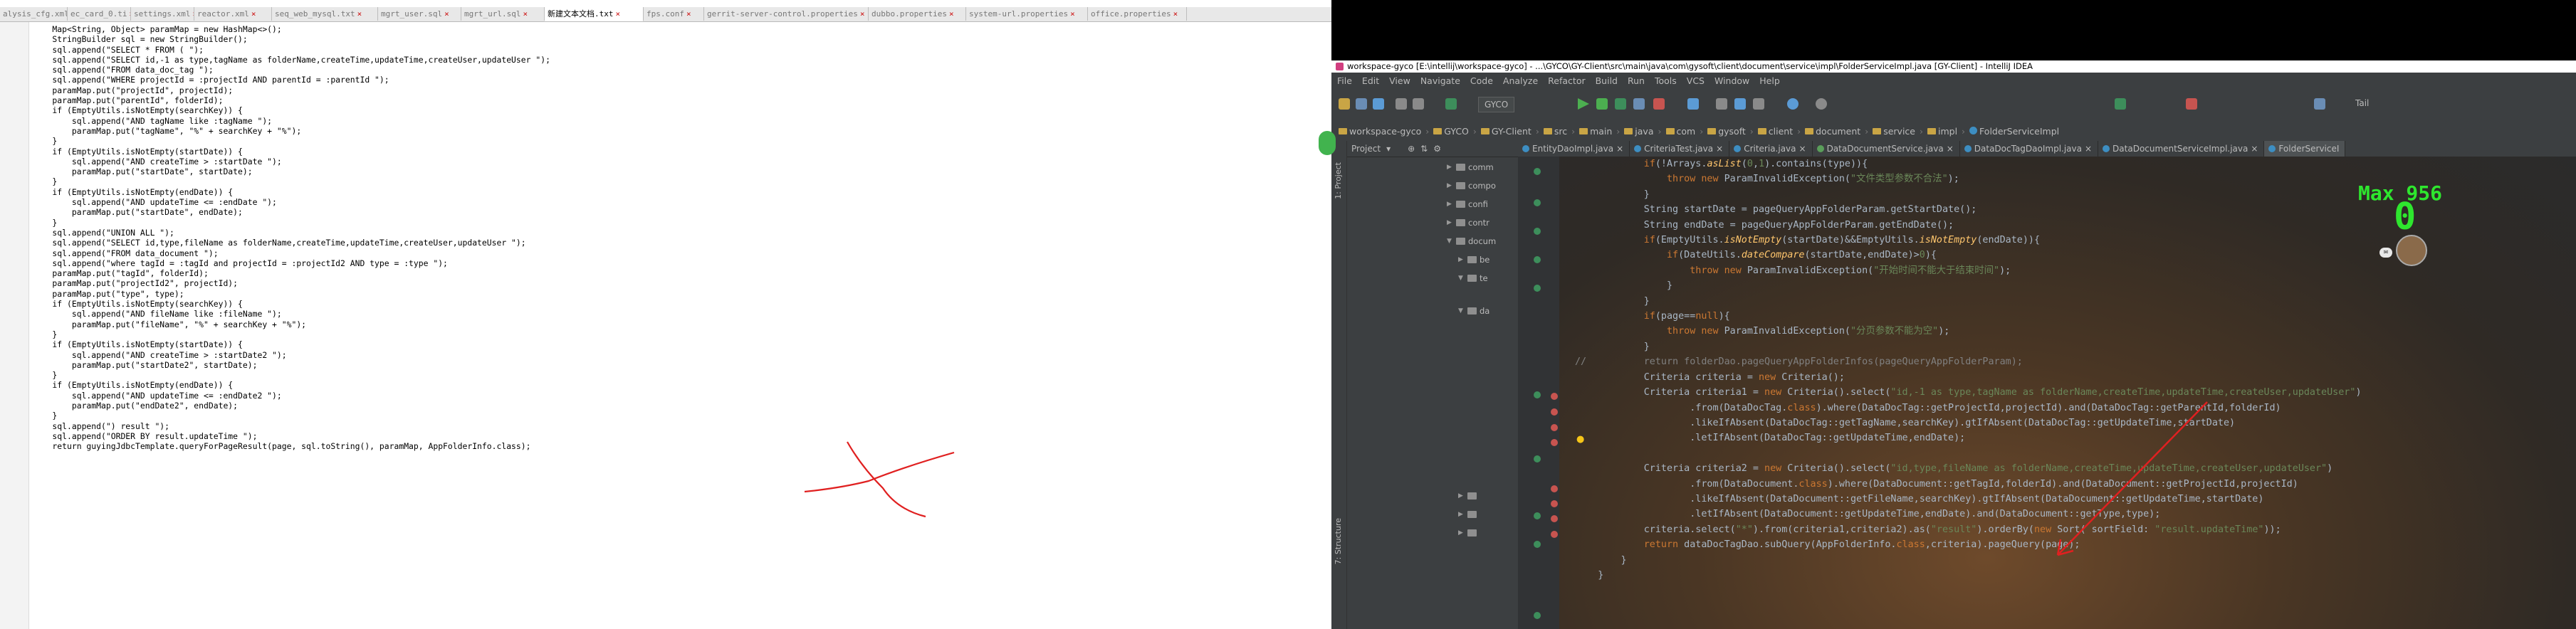 The height and width of the screenshot is (629, 2576). What do you see at coordinates (1473, 278) in the screenshot?
I see `tree-item: ▼ te` at bounding box center [1473, 278].